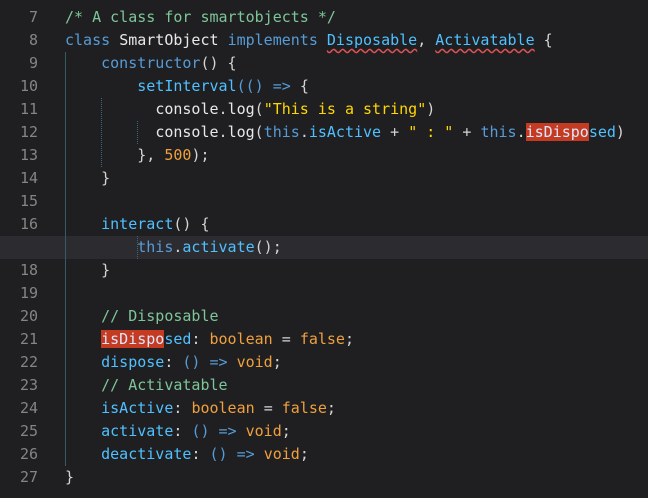  What do you see at coordinates (218, 247) in the screenshot?
I see `function-call: activate` at bounding box center [218, 247].